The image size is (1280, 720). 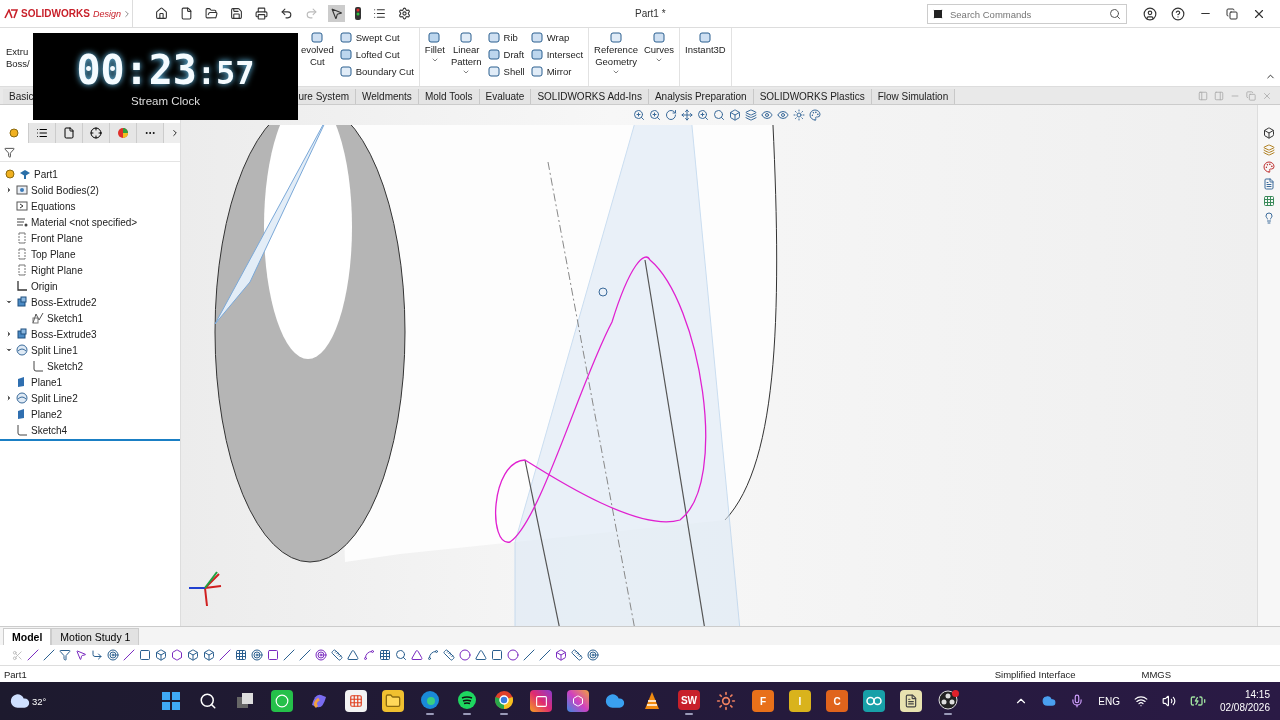 I want to click on camera-icon, so click(x=541, y=701).